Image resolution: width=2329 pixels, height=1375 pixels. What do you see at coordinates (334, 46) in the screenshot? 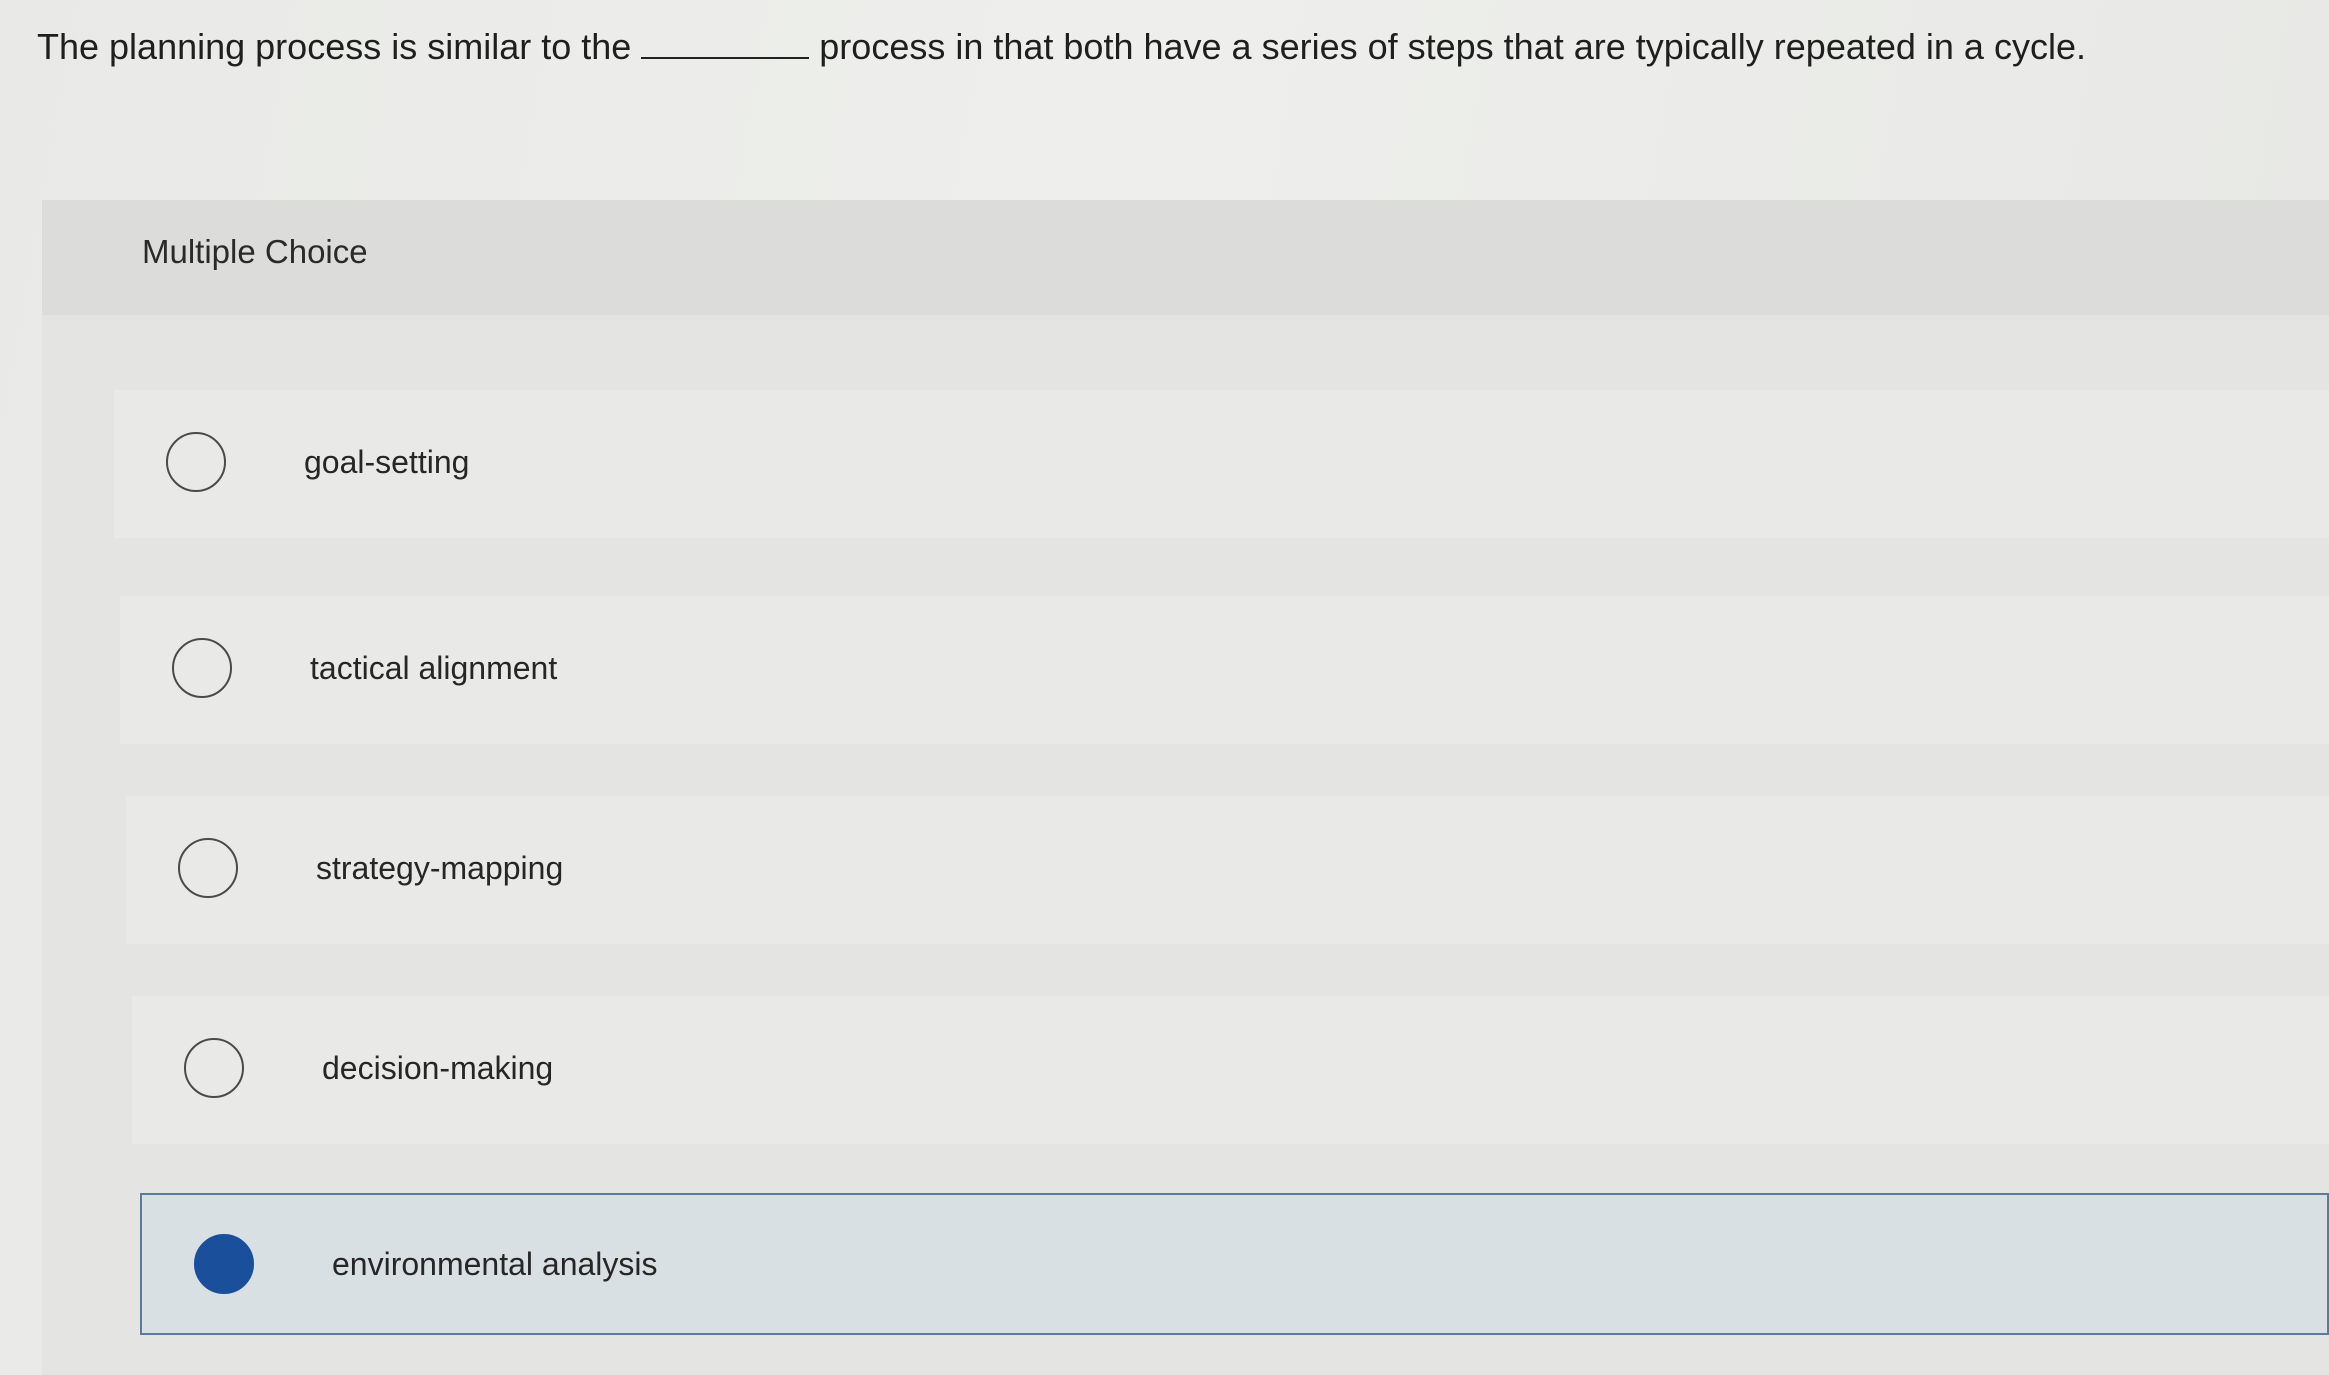
I see `question-text-before-blank: The planning process is similar to the` at bounding box center [334, 46].